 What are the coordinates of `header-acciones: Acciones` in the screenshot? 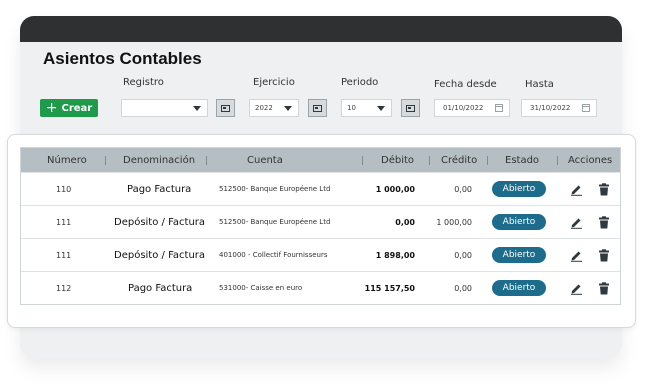 It's located at (590, 160).